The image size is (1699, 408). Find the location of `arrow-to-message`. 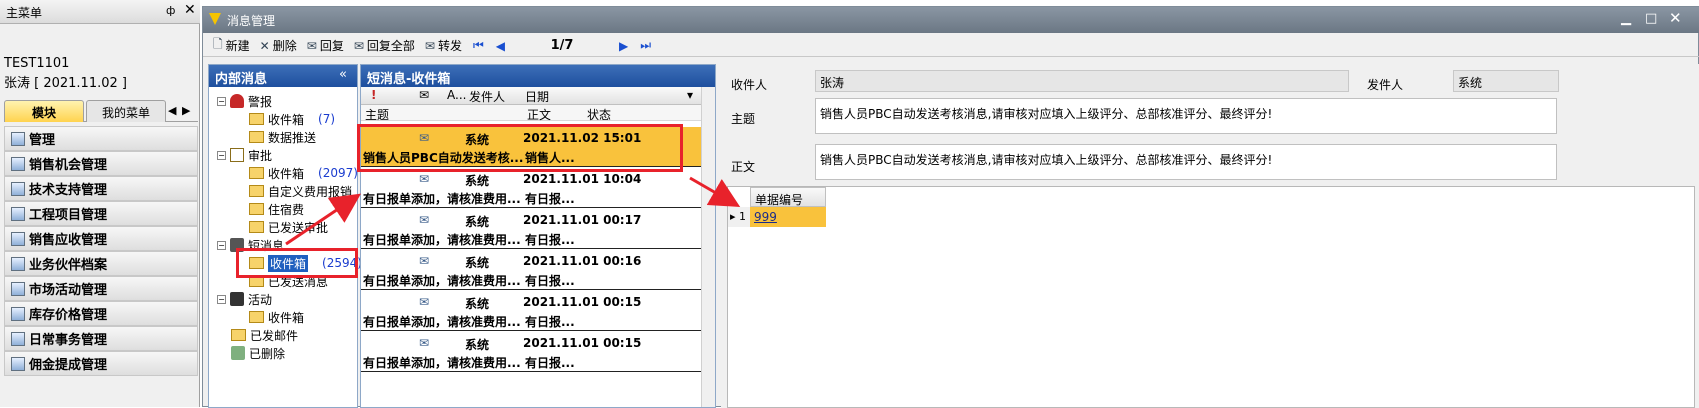

arrow-to-message is located at coordinates (323, 219).